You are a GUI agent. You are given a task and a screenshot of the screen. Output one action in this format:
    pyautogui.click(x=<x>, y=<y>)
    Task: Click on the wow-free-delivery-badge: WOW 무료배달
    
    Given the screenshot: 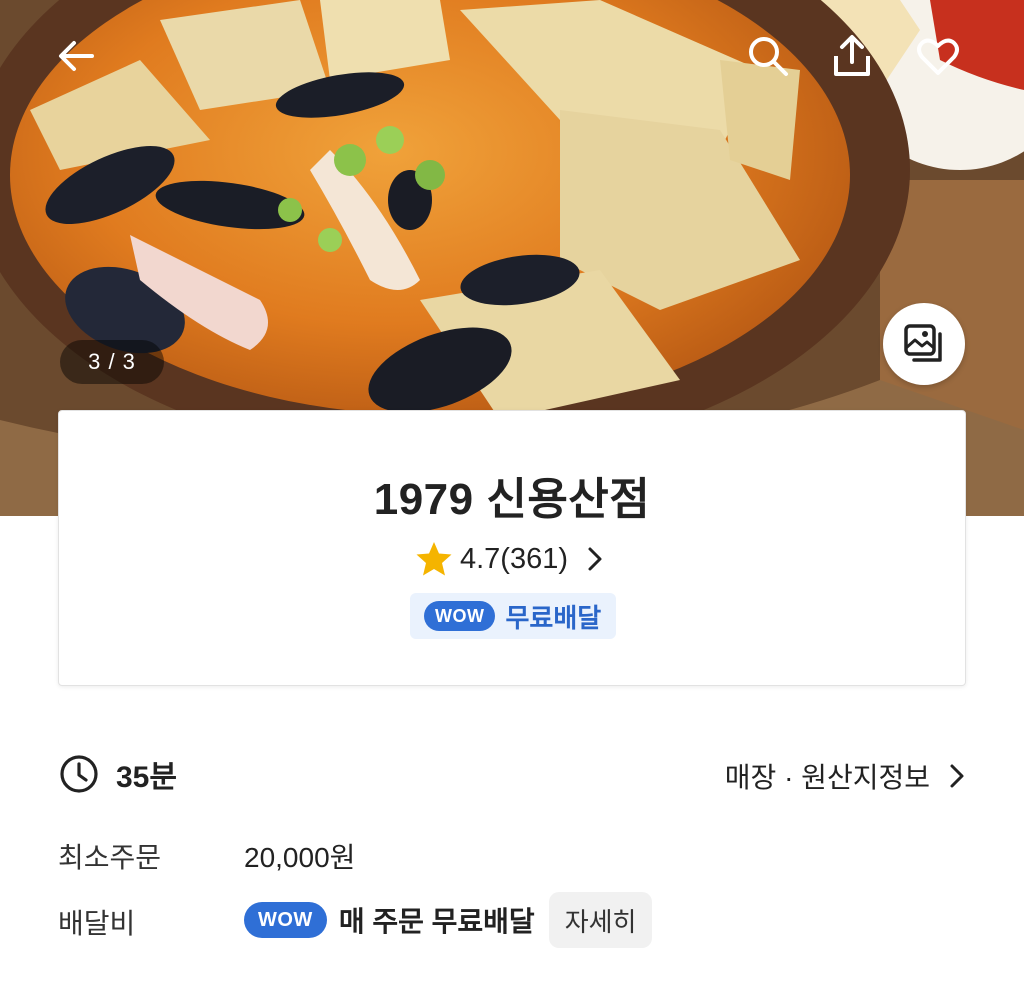 What is the action you would take?
    pyautogui.click(x=513, y=616)
    